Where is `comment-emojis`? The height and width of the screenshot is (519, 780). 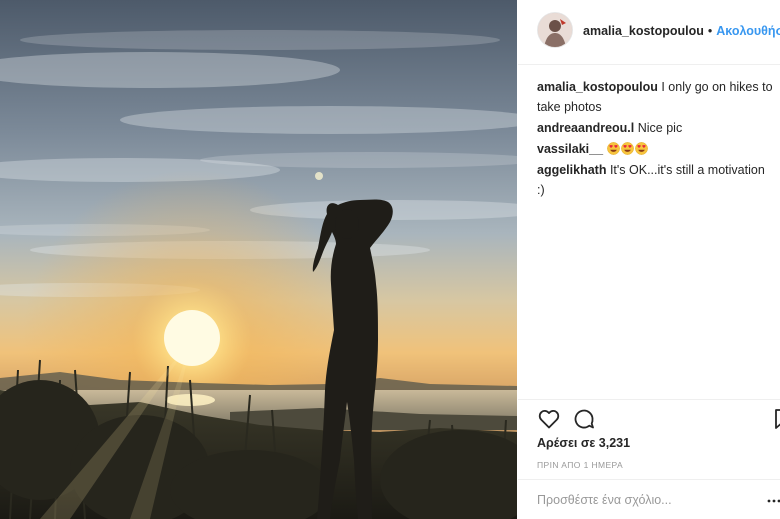
comment-emojis is located at coordinates (627, 149).